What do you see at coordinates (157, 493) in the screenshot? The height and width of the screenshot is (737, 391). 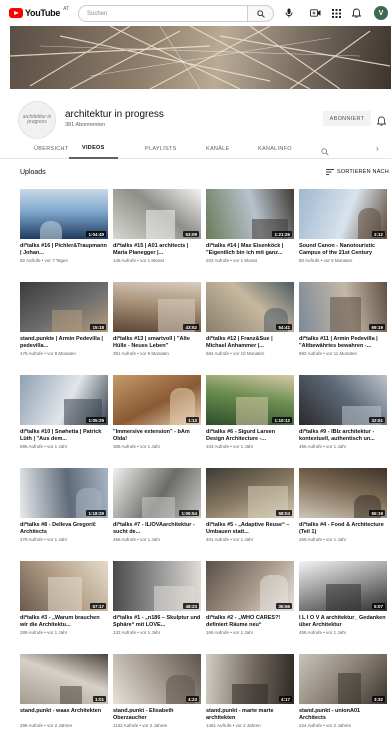 I see `video-thumbnail: 1:06:54` at bounding box center [157, 493].